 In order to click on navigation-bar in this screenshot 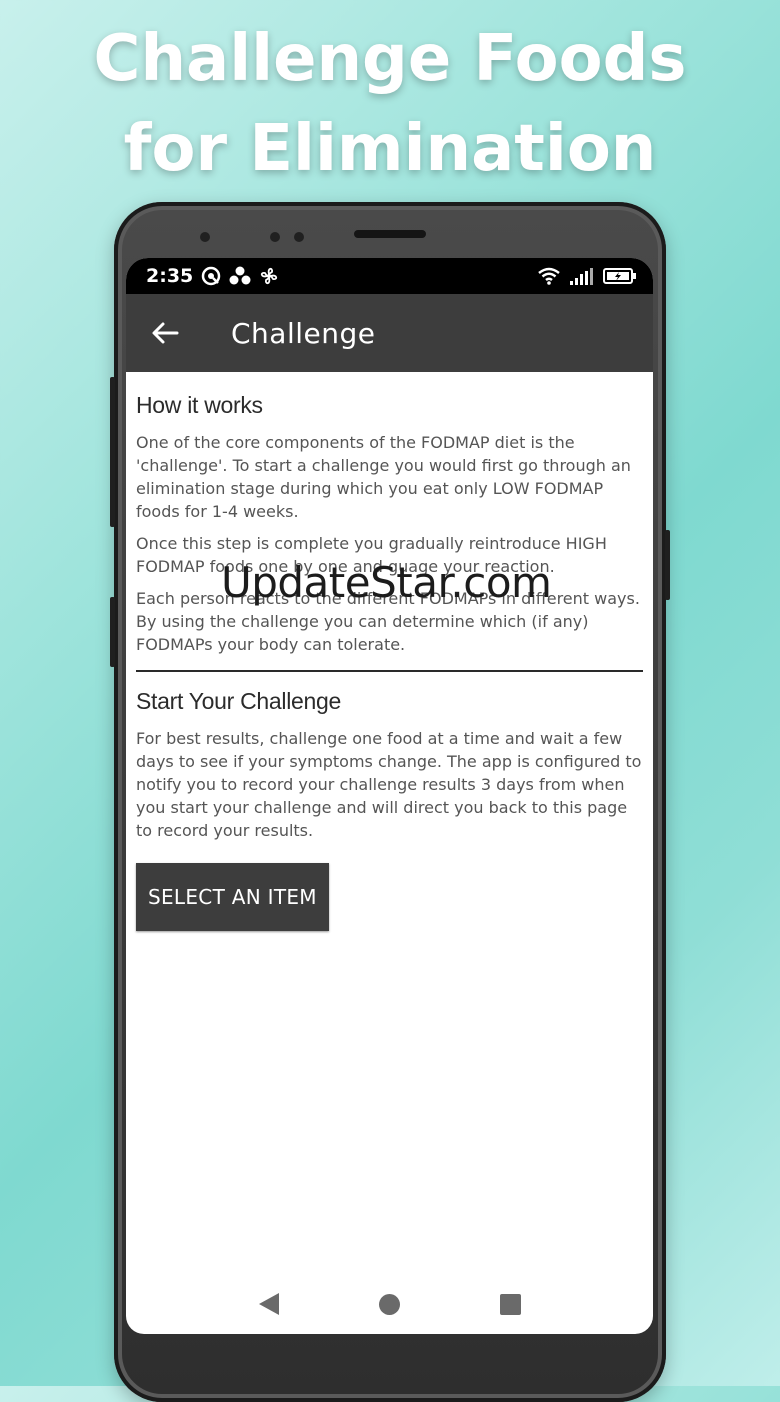, I will do `click(389, 1304)`.